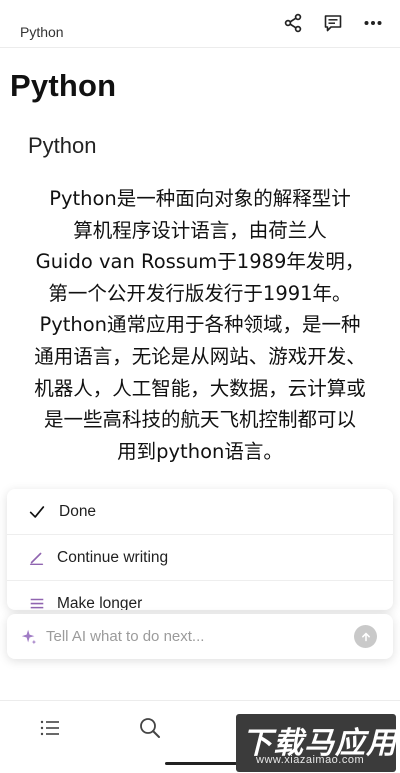 This screenshot has width=400, height=773. I want to click on body-line: Python是一种面向对象的解释型计, so click(200, 198).